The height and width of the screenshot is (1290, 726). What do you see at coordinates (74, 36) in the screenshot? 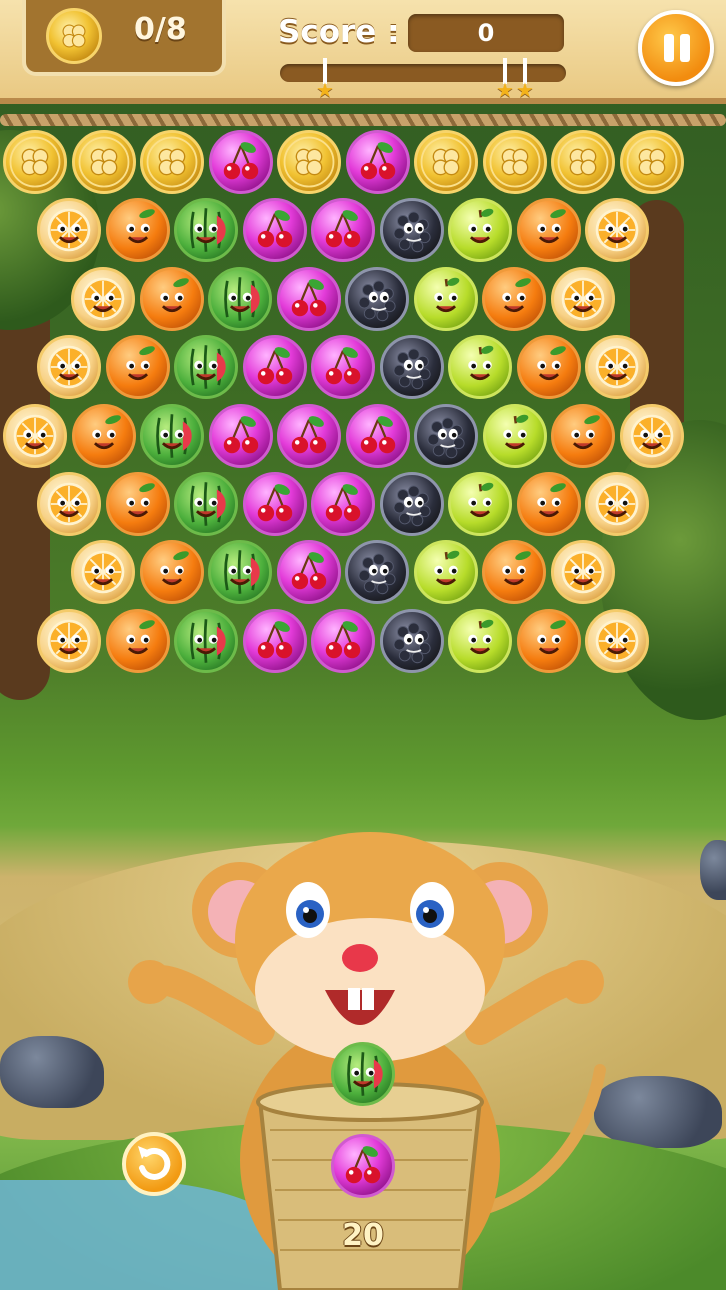
I see `clover-coin-icon` at bounding box center [74, 36].